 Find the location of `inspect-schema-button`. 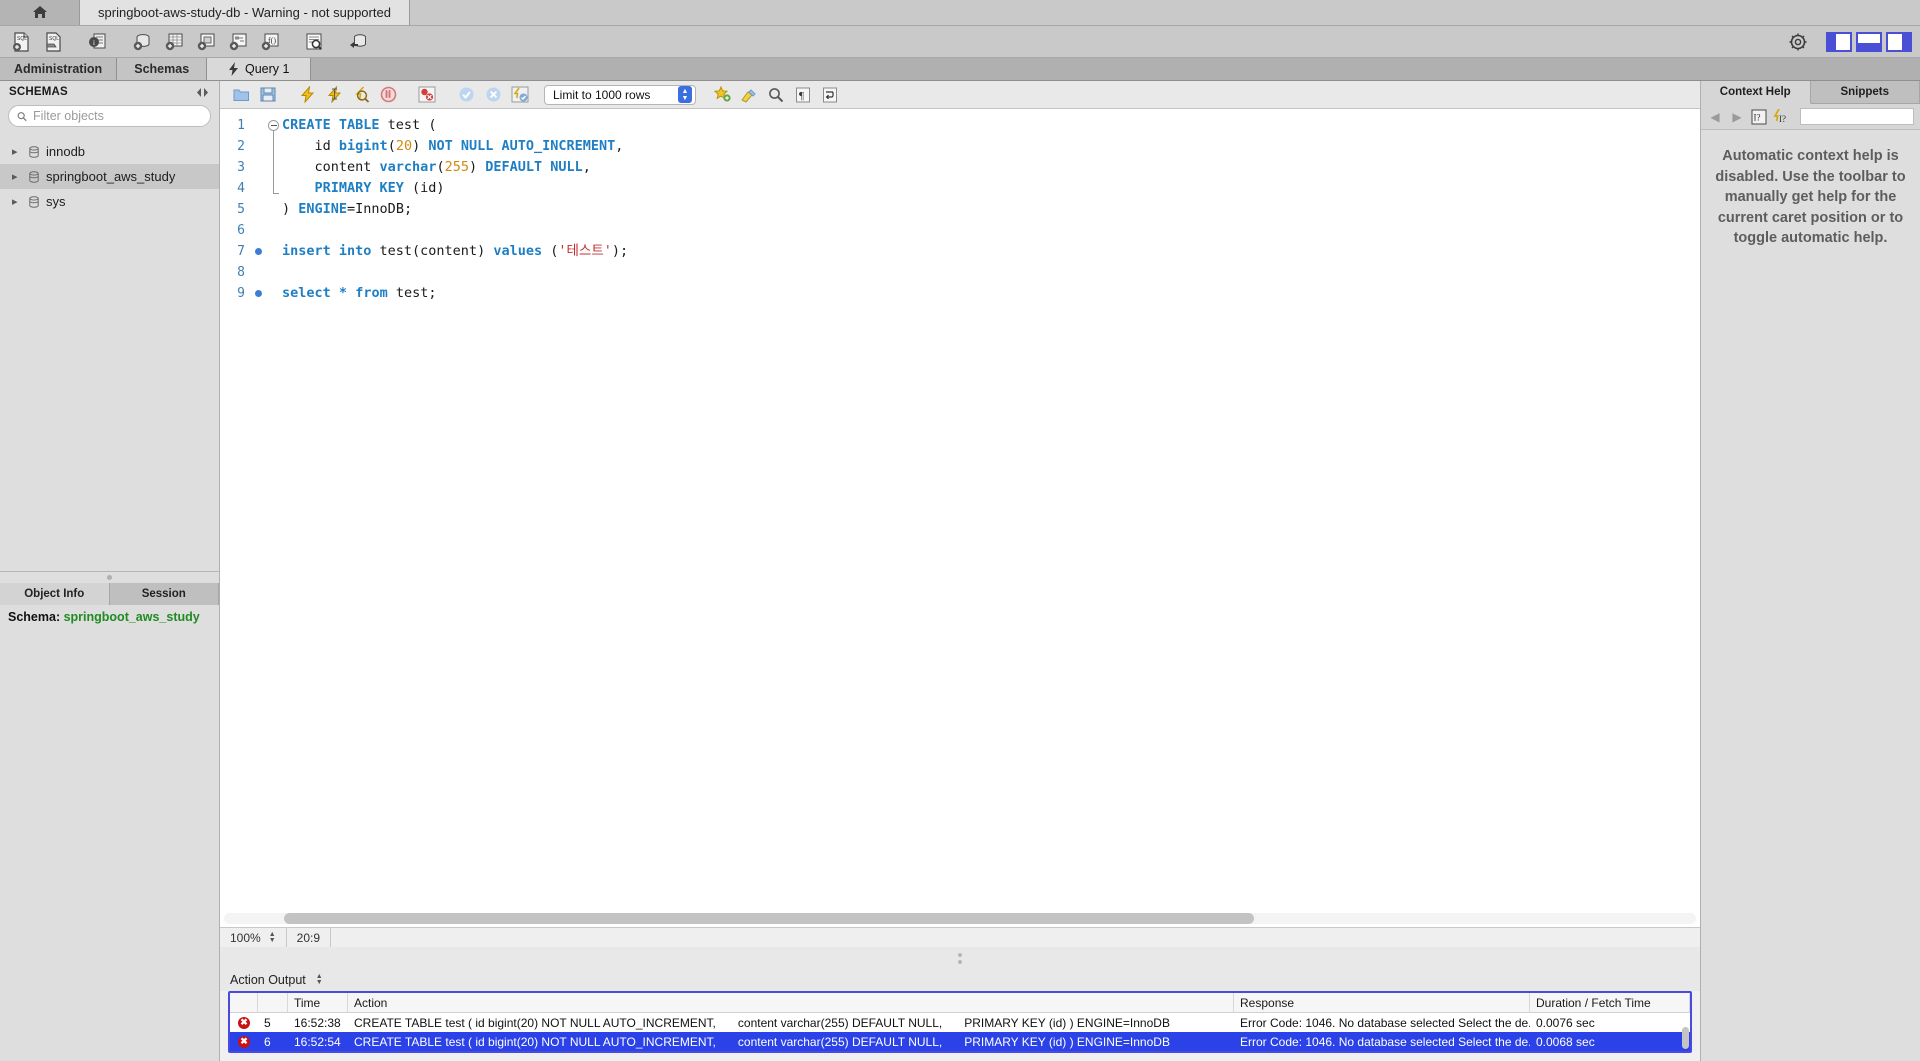

inspect-schema-button is located at coordinates (314, 42).